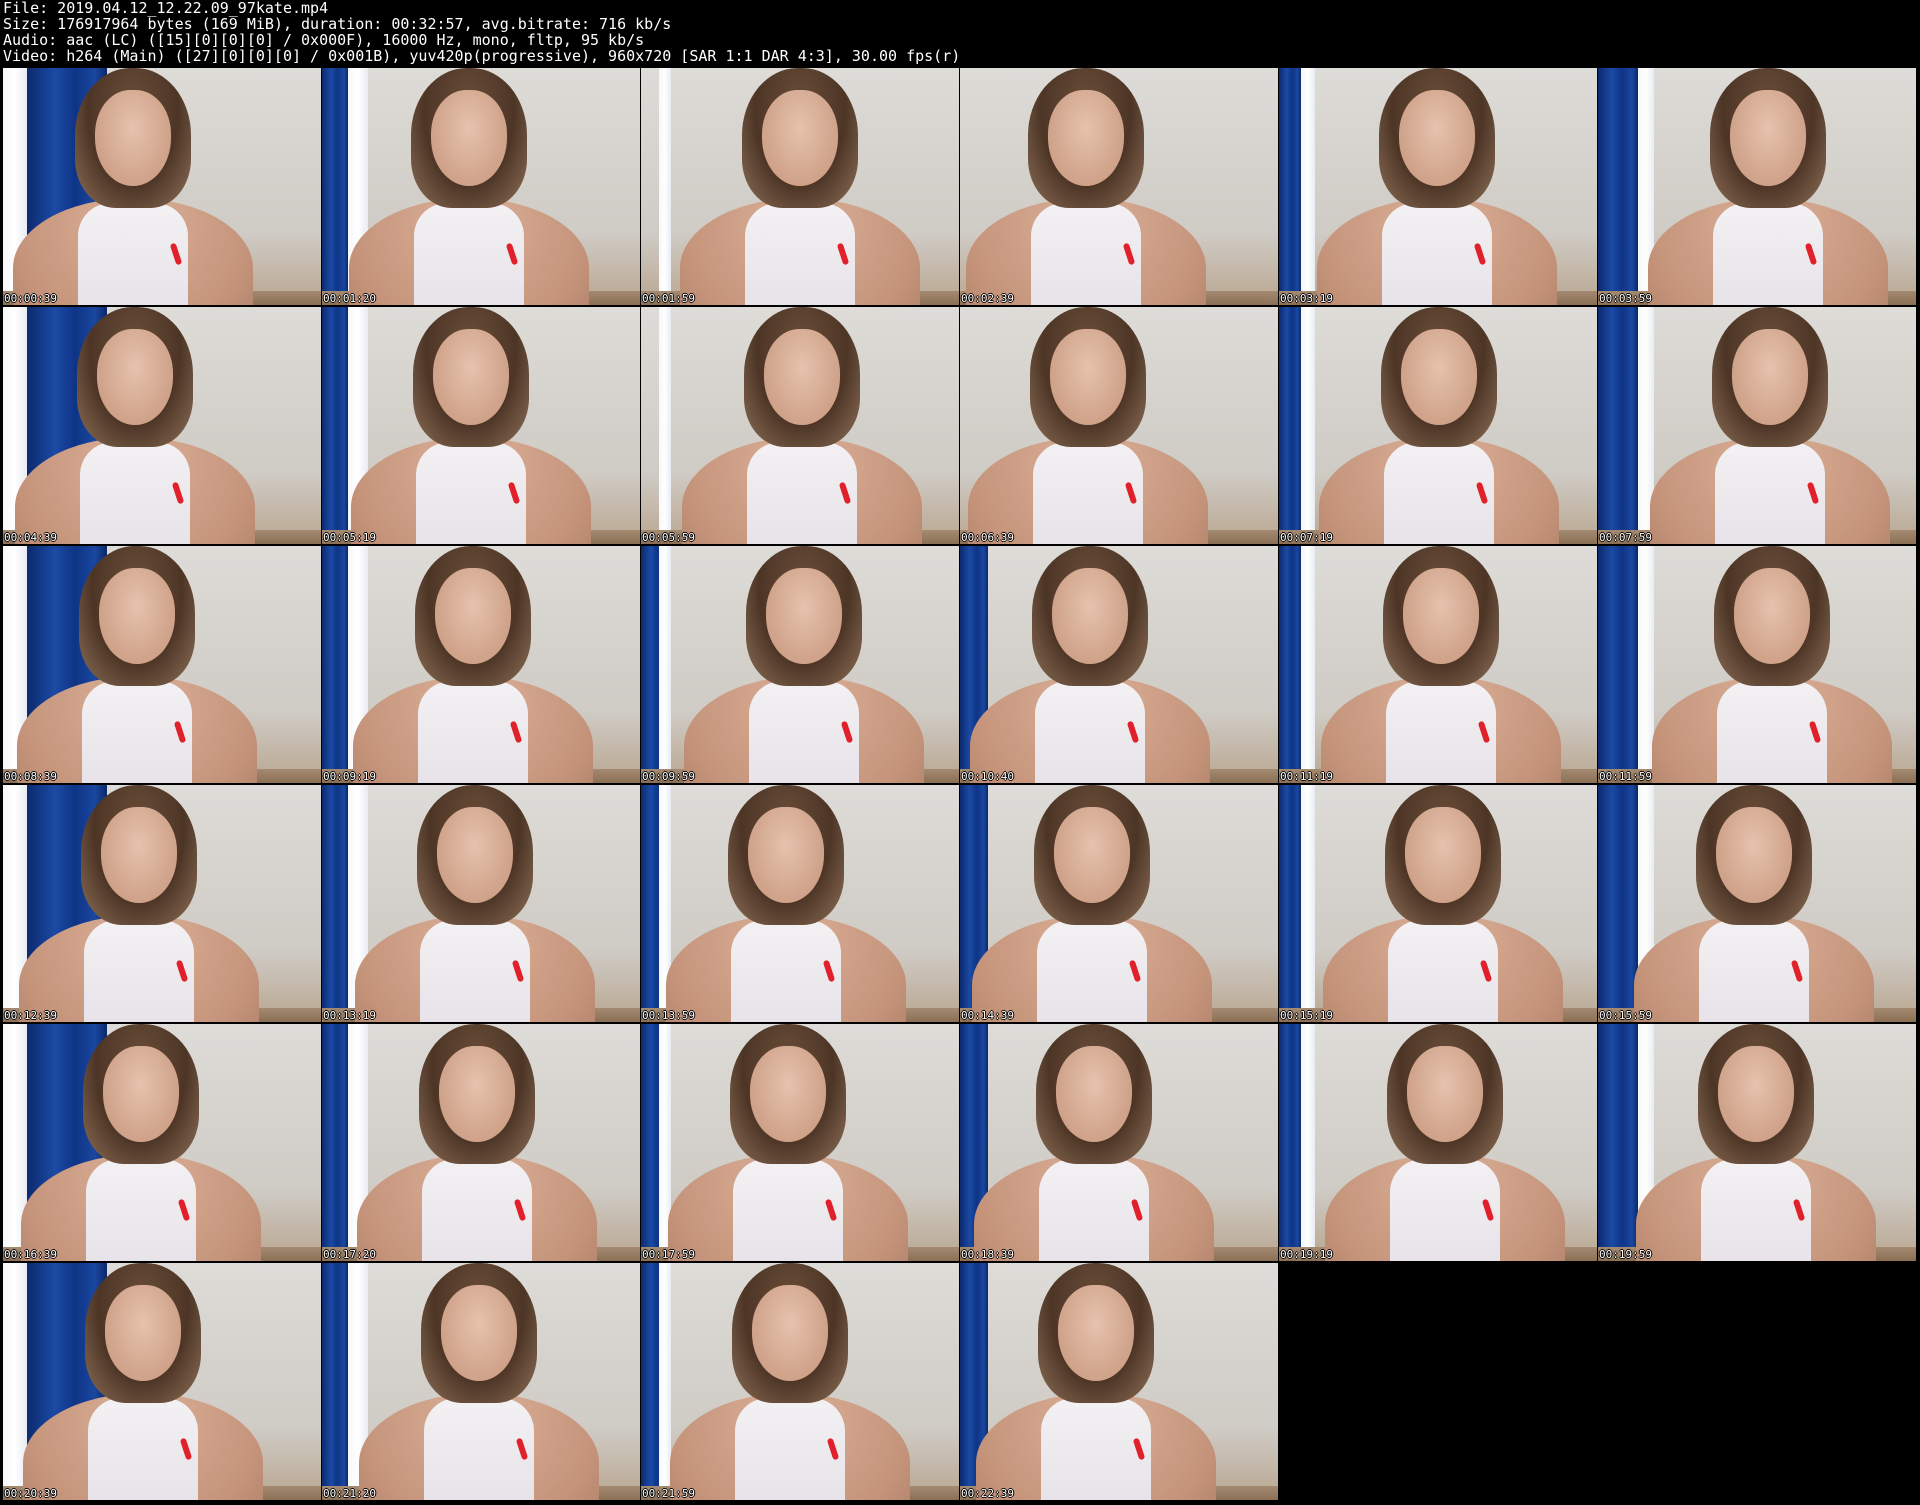  What do you see at coordinates (1306, 776) in the screenshot?
I see `thumbnail-timestamp: 00:11:19` at bounding box center [1306, 776].